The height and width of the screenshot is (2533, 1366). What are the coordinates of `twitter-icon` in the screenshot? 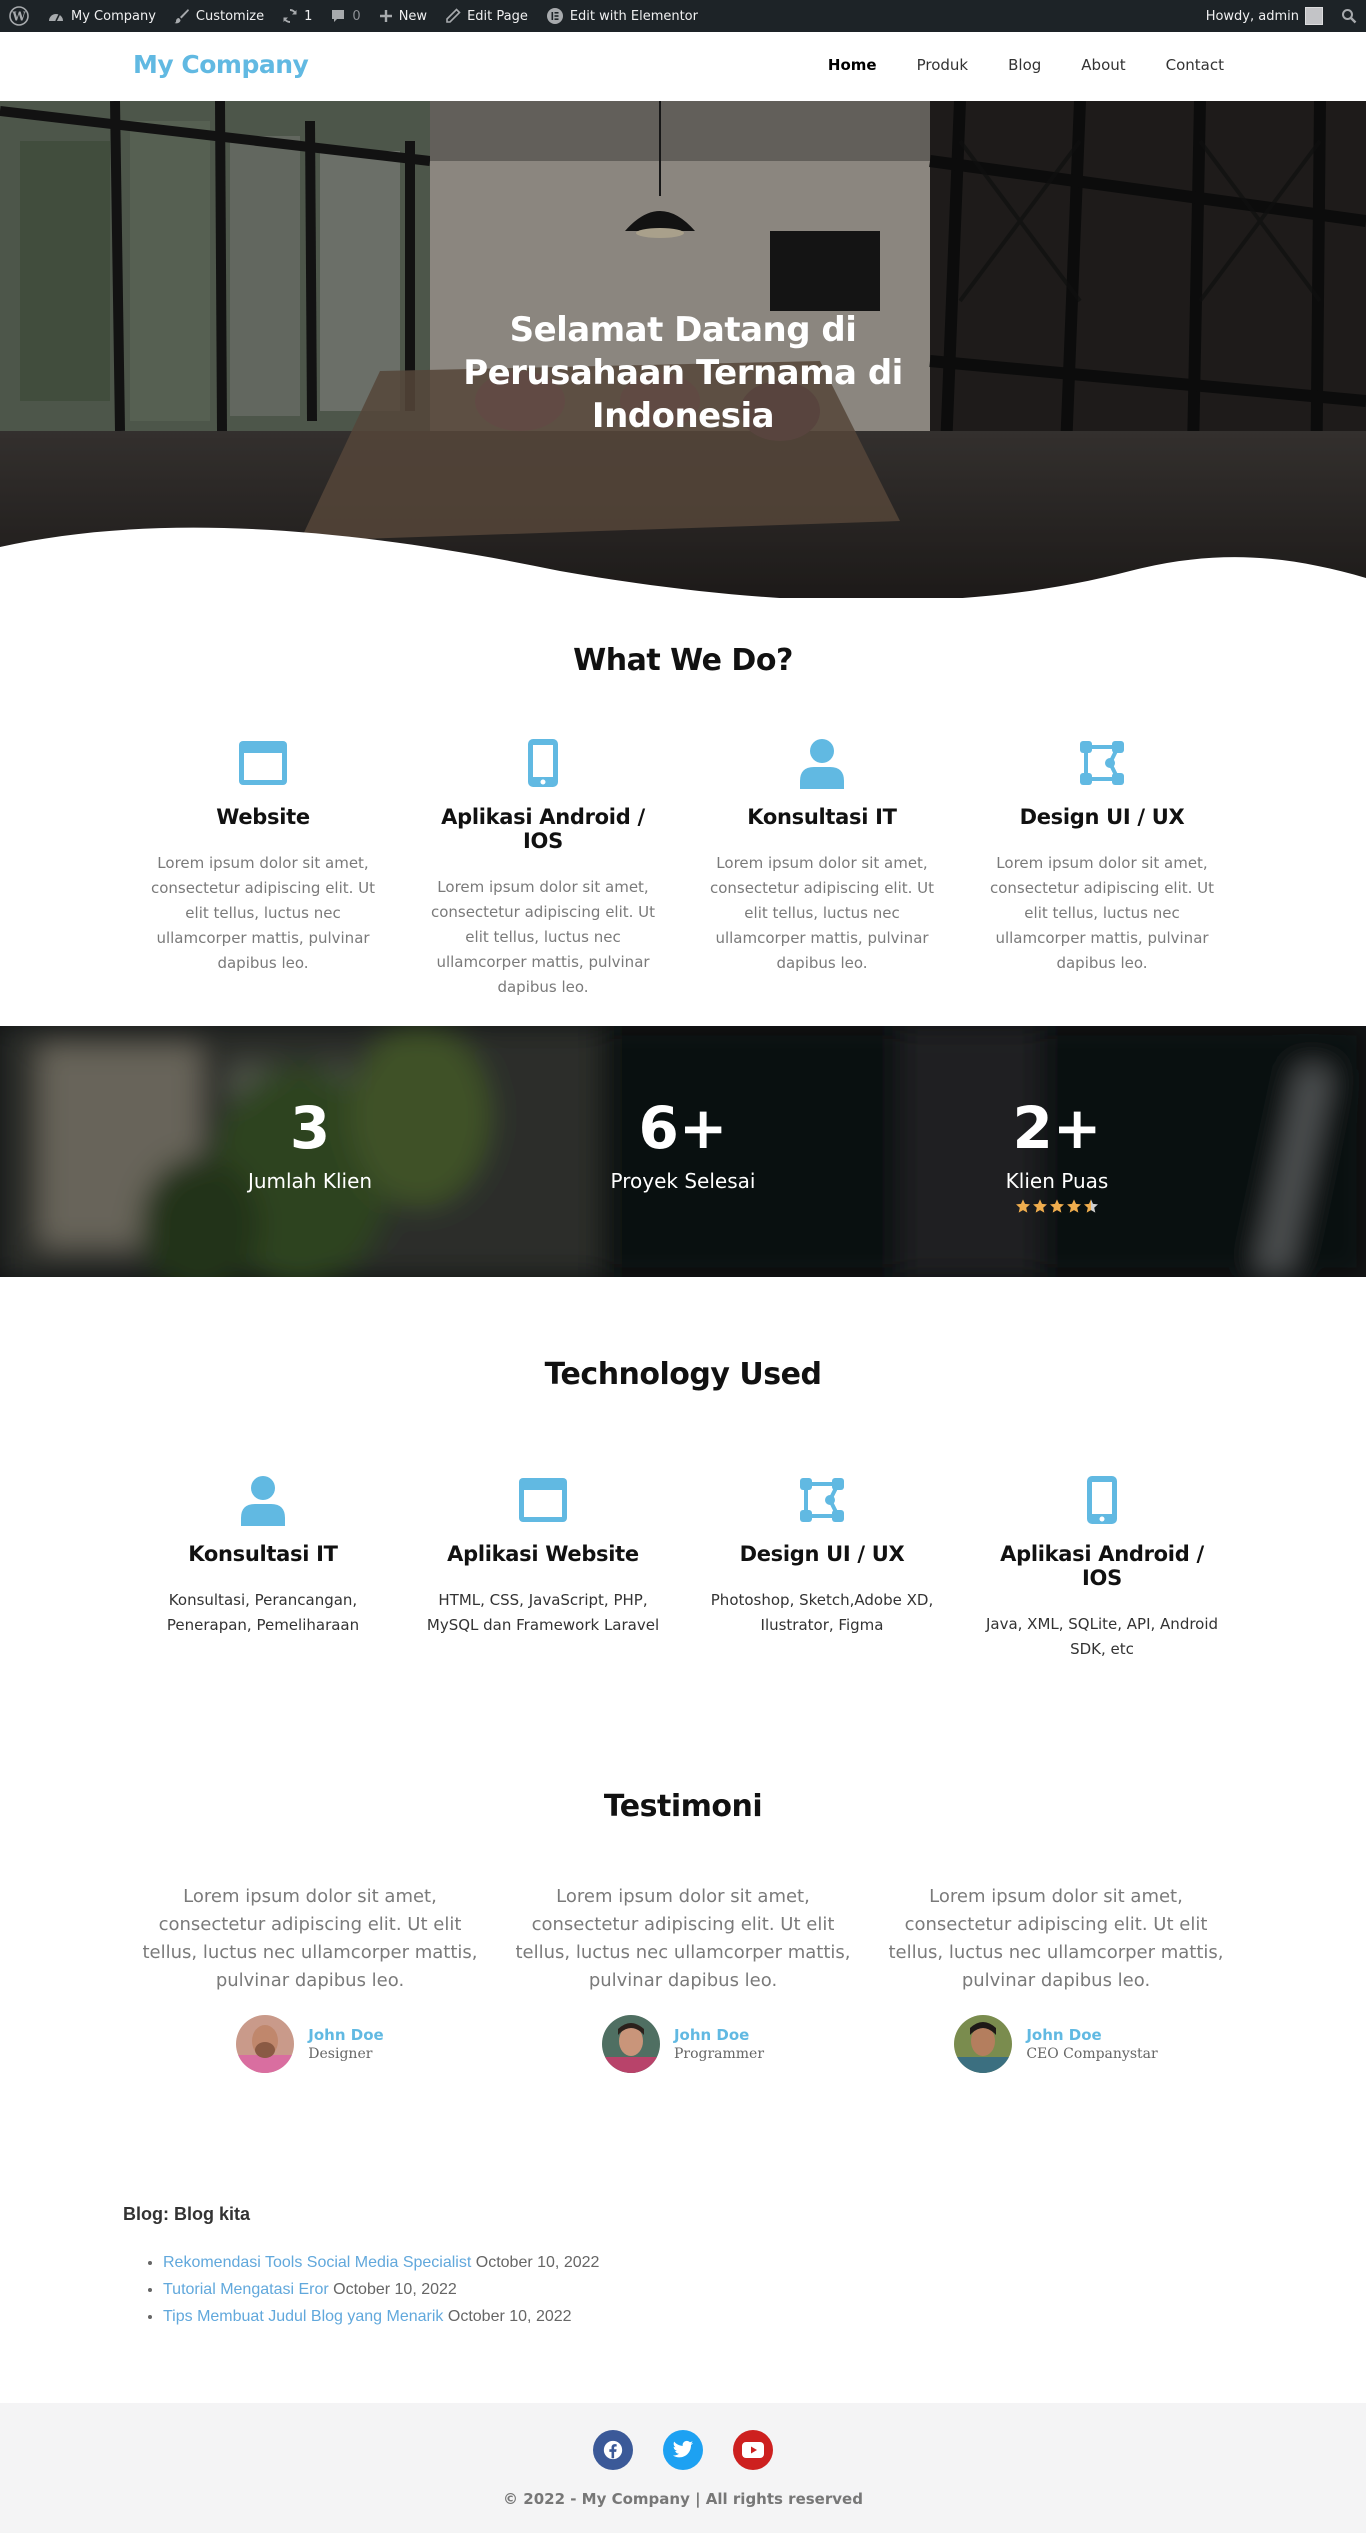 It's located at (683, 2450).